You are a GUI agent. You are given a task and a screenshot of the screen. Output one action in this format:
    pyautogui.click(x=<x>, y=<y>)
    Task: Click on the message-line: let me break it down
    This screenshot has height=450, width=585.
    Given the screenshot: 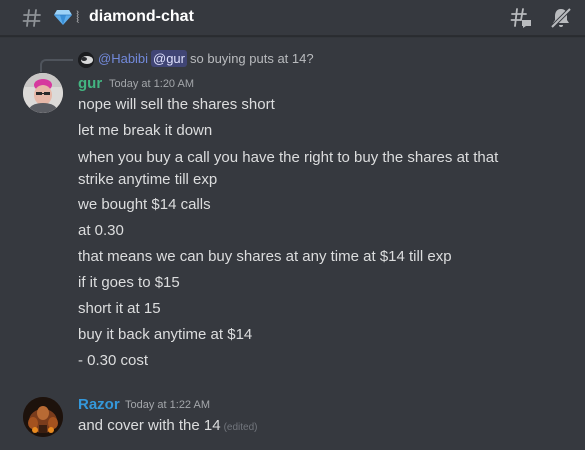 What is the action you would take?
    pyautogui.click(x=145, y=130)
    